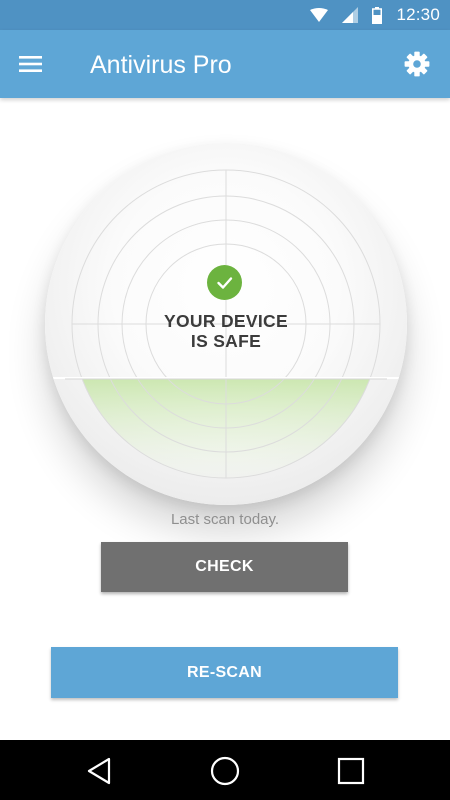  Describe the element at coordinates (226, 321) in the screenshot. I see `status-line-1: YOUR DEVICE` at that location.